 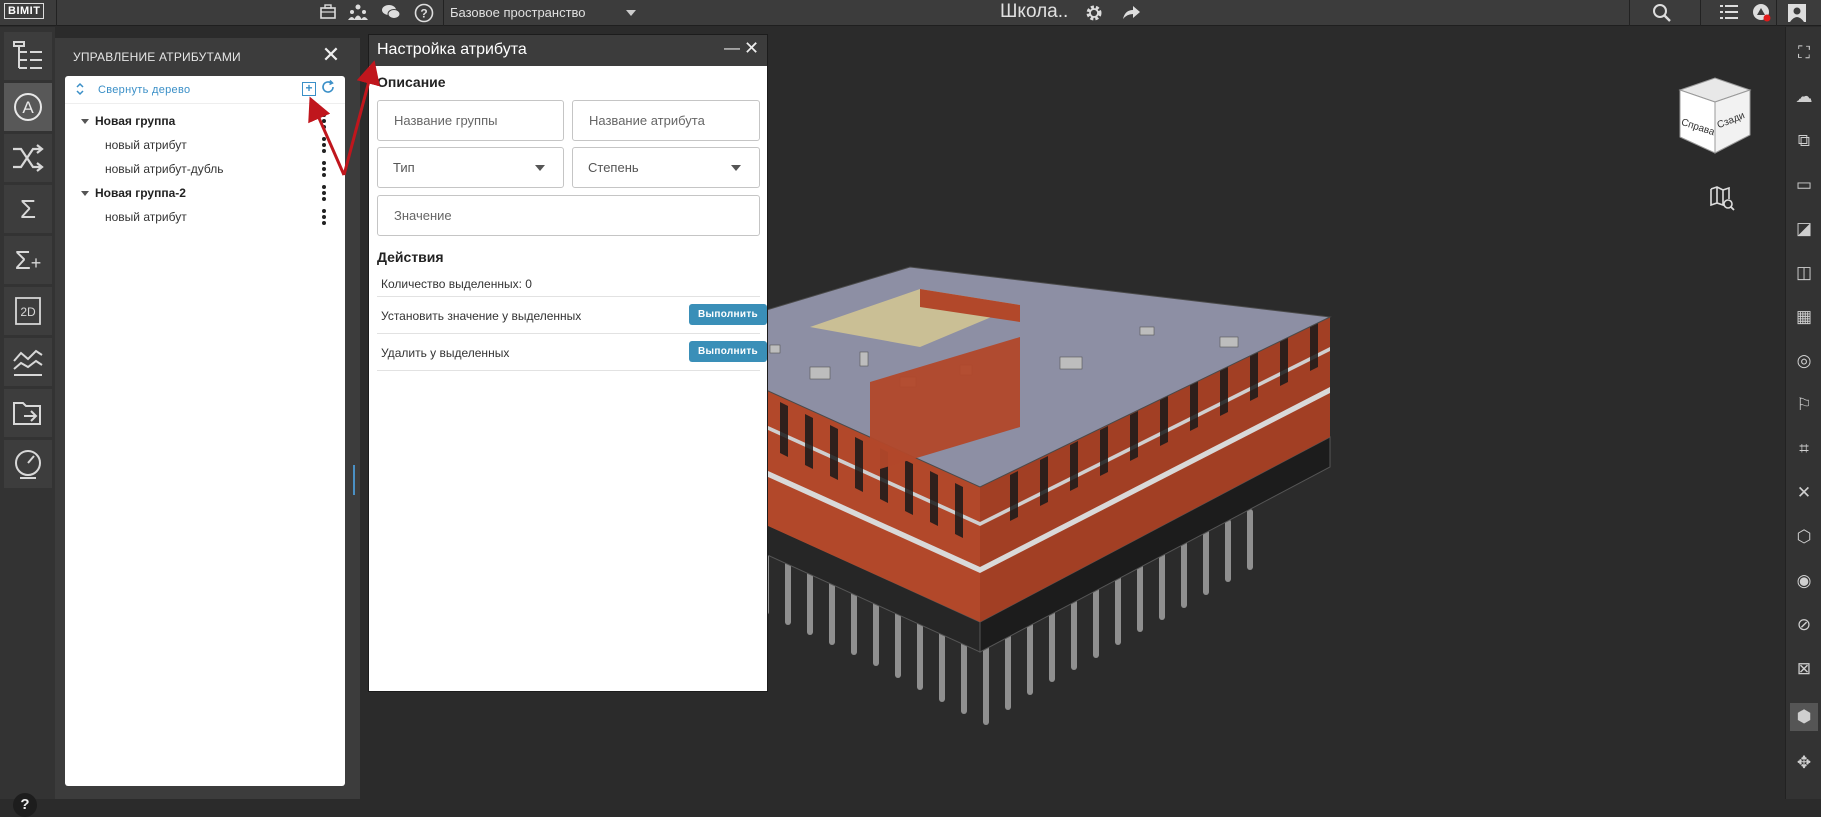 What do you see at coordinates (728, 351) in the screenshot?
I see `execute-delete-button: Выполнить` at bounding box center [728, 351].